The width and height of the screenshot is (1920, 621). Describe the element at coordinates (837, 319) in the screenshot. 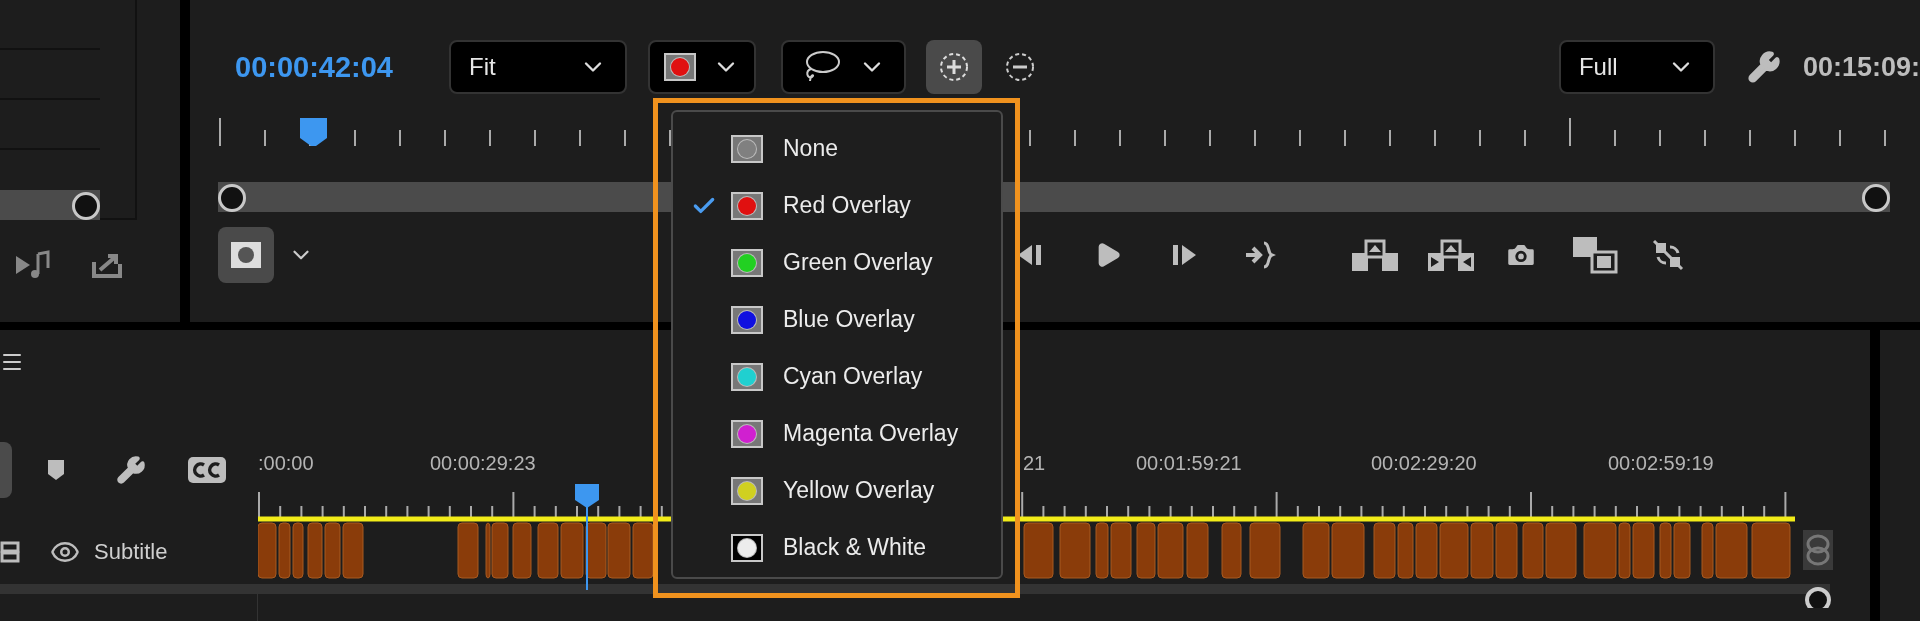

I see `menu-item: Blue Overlay` at that location.